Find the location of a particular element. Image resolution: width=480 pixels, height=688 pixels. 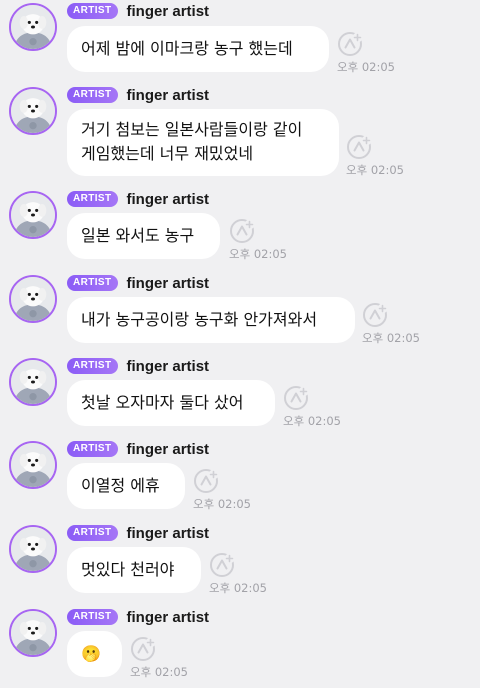

message-text: 일본 와서도 농구 is located at coordinates (138, 235).